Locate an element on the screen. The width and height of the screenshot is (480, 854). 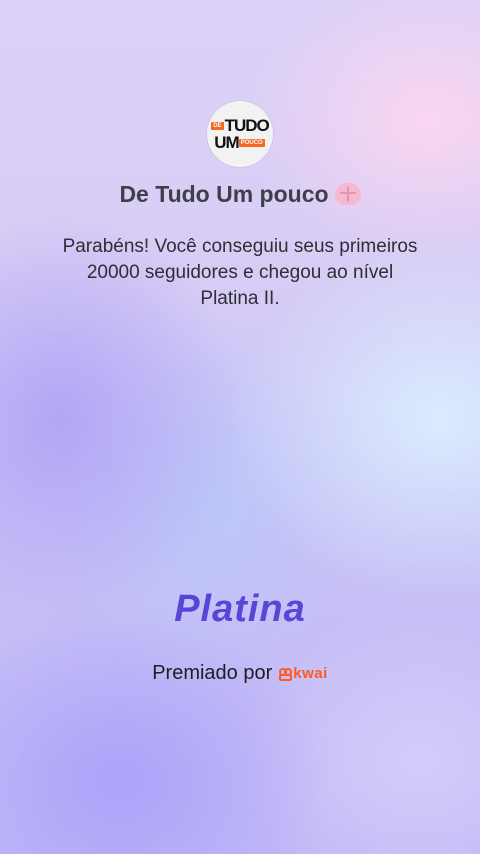
logo-row-top: DE TUDO is located at coordinates (240, 125).